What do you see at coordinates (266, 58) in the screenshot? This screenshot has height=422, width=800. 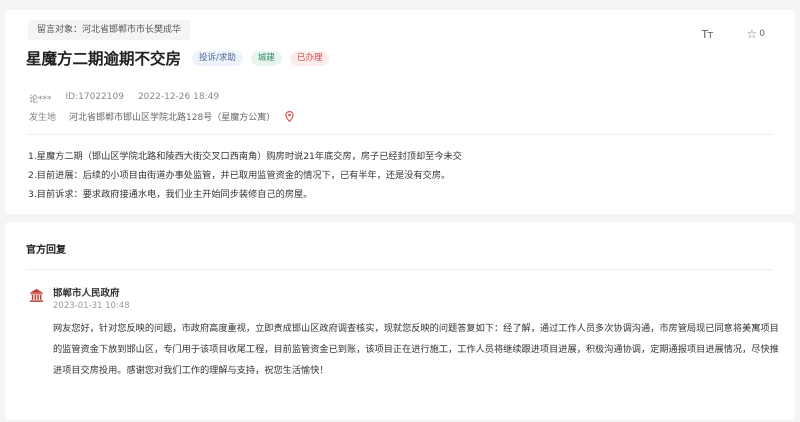 I see `tag-field: 城建` at bounding box center [266, 58].